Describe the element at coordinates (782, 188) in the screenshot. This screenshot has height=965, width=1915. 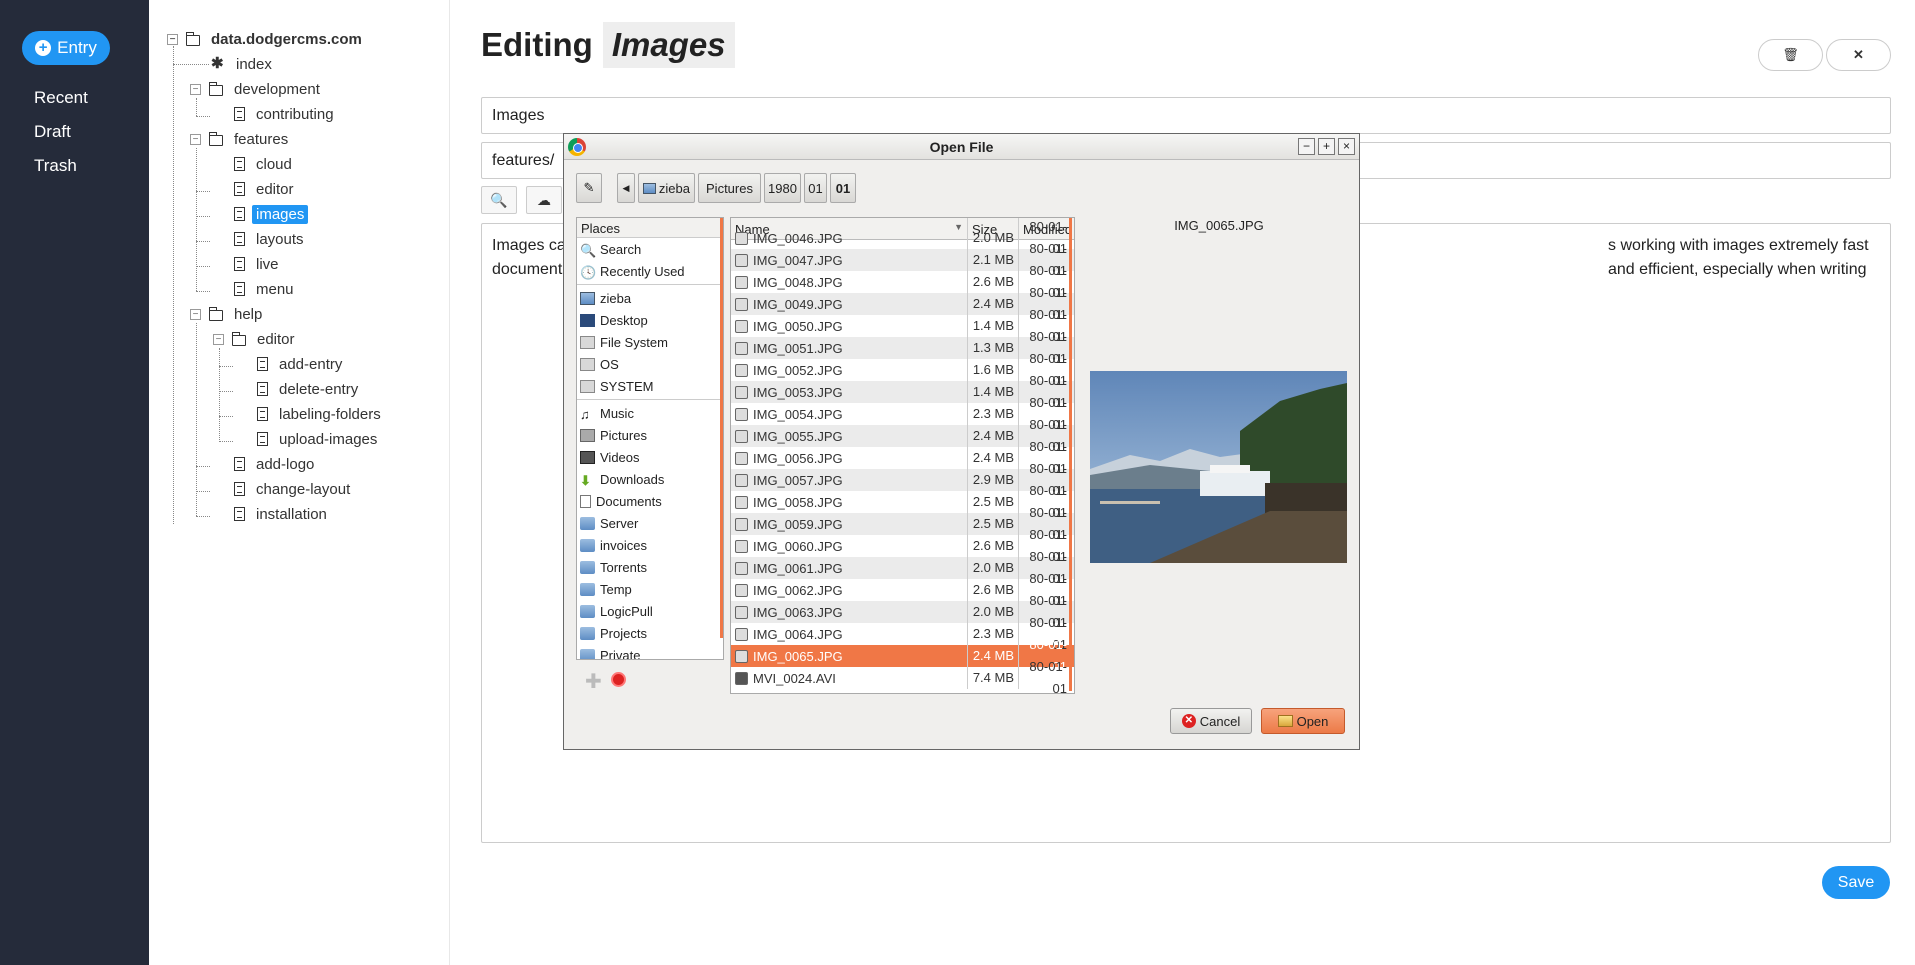
I see `path-1980: 1980` at that location.